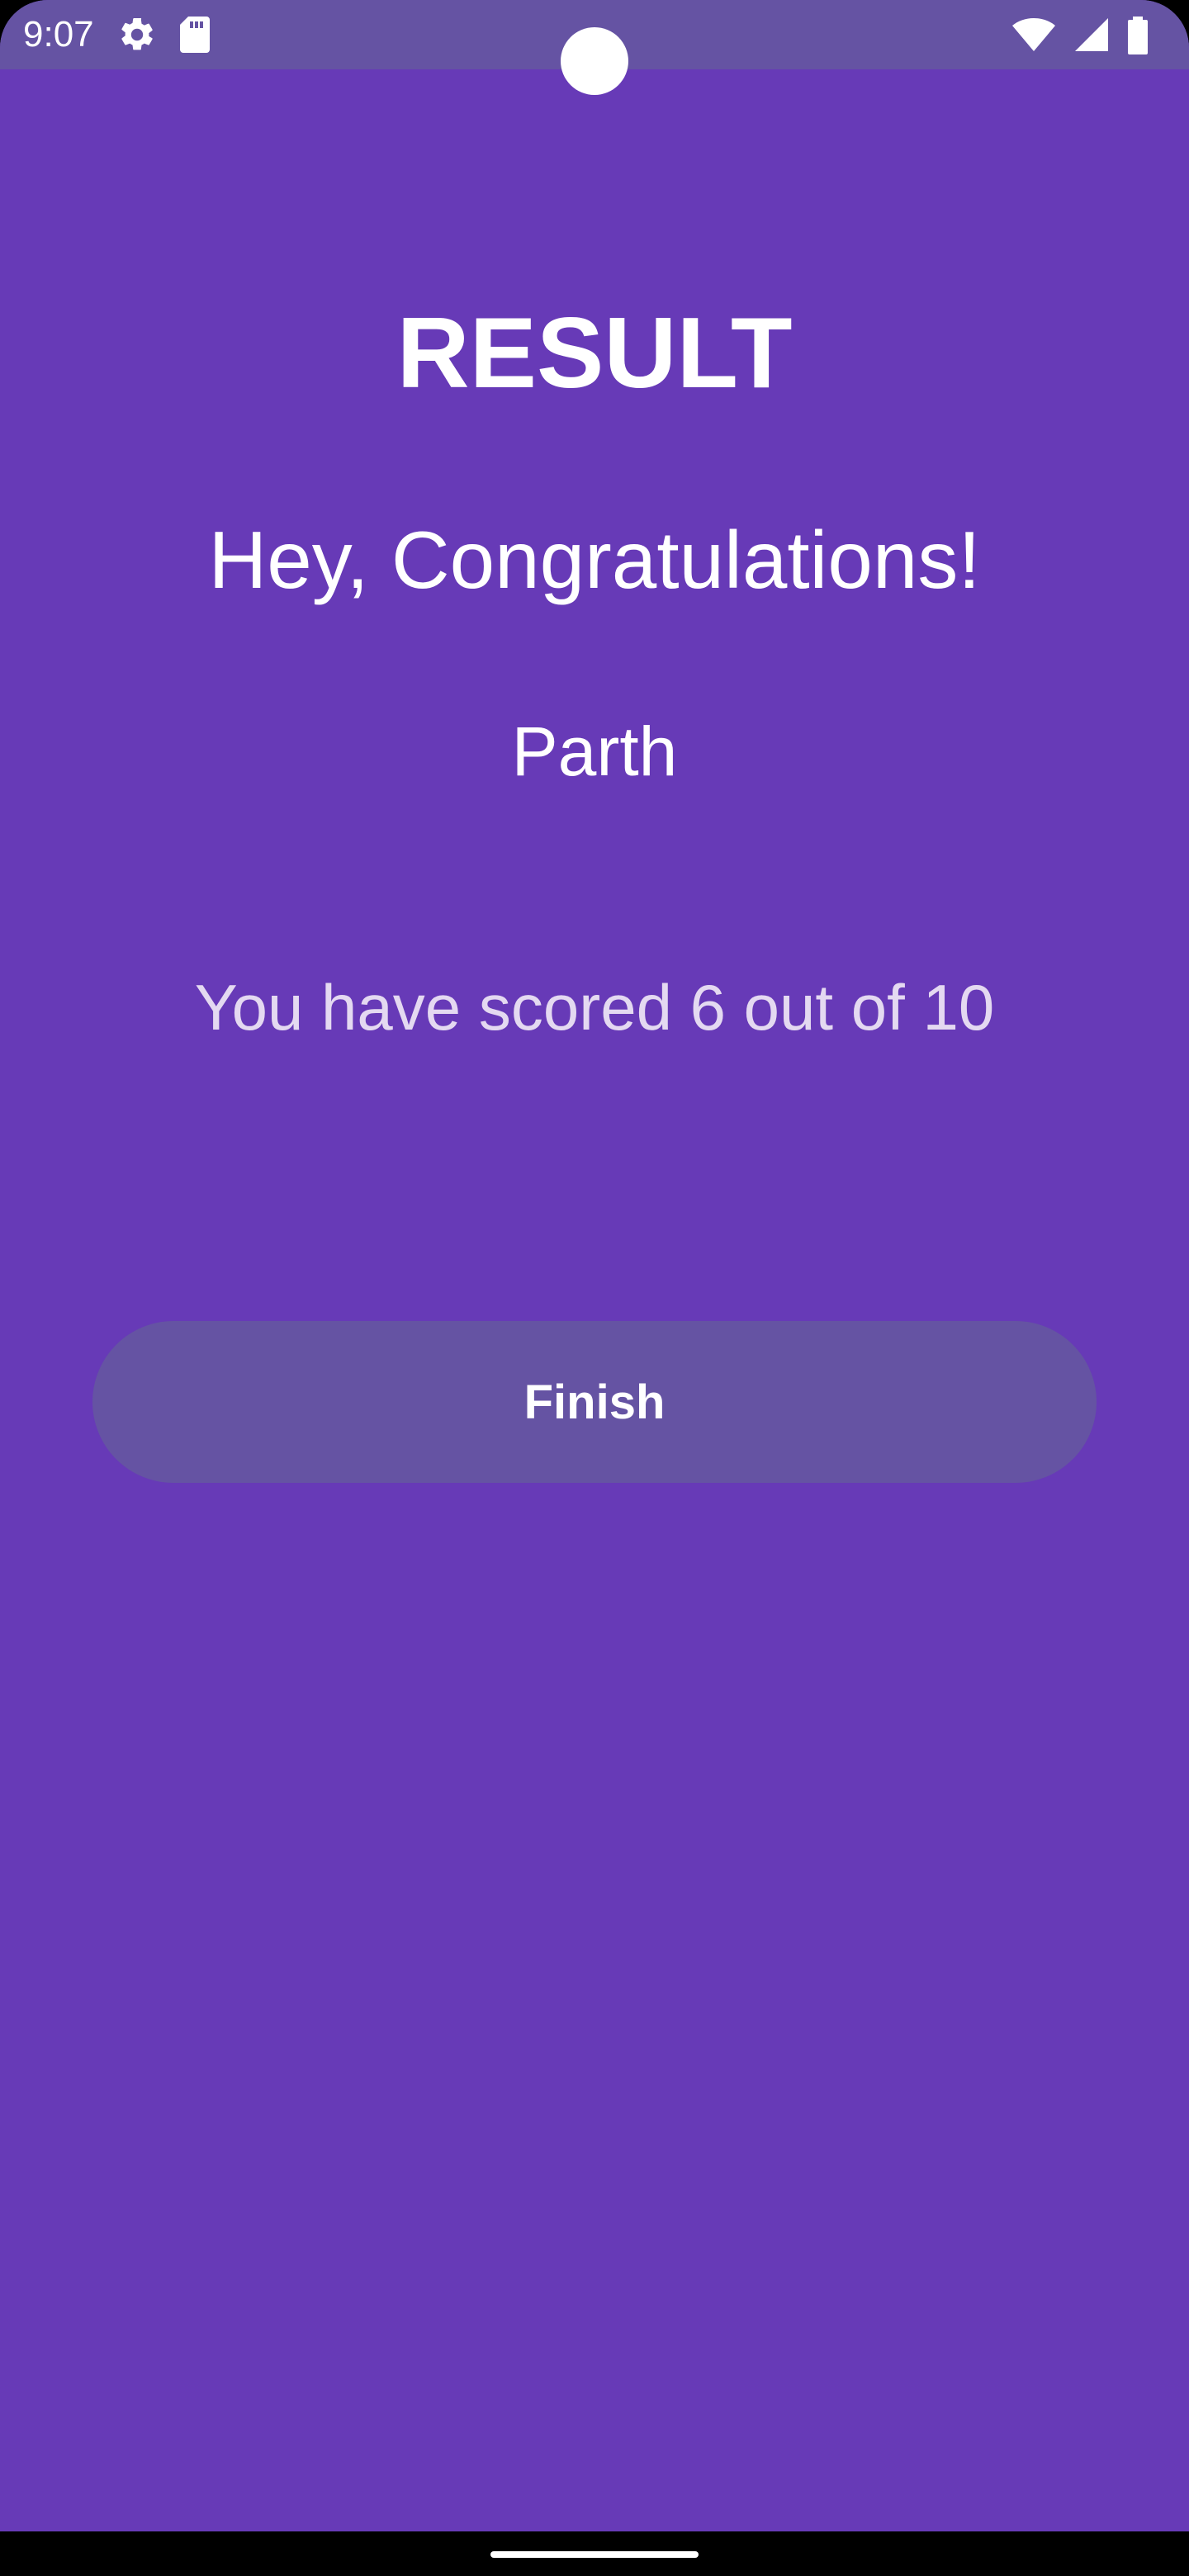  Describe the element at coordinates (1091, 34) in the screenshot. I see `cellular-signal-icon` at that location.